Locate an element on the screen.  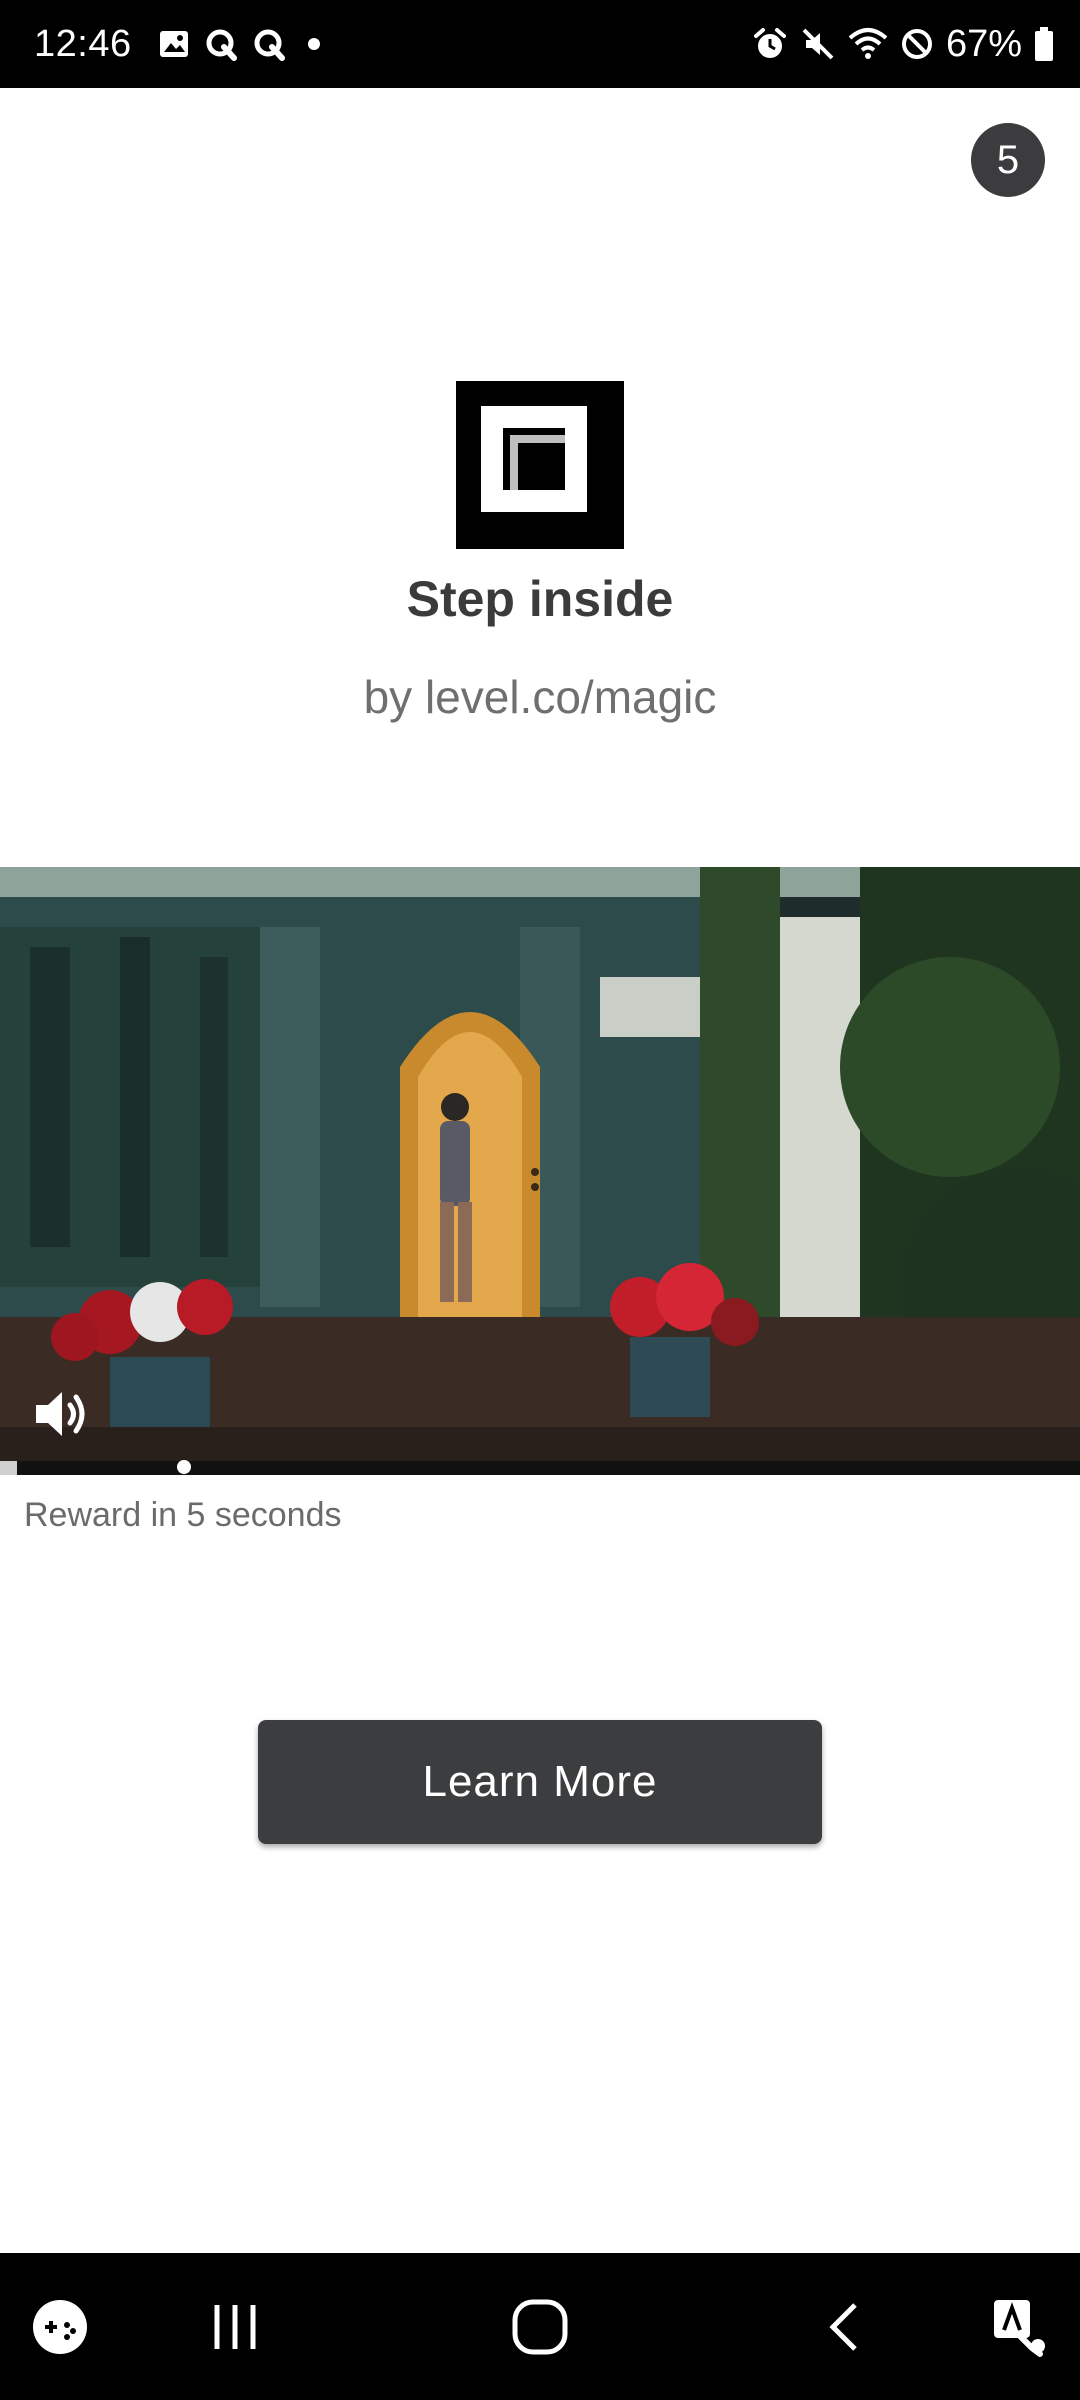
status-right: 67% is located at coordinates (903, 44).